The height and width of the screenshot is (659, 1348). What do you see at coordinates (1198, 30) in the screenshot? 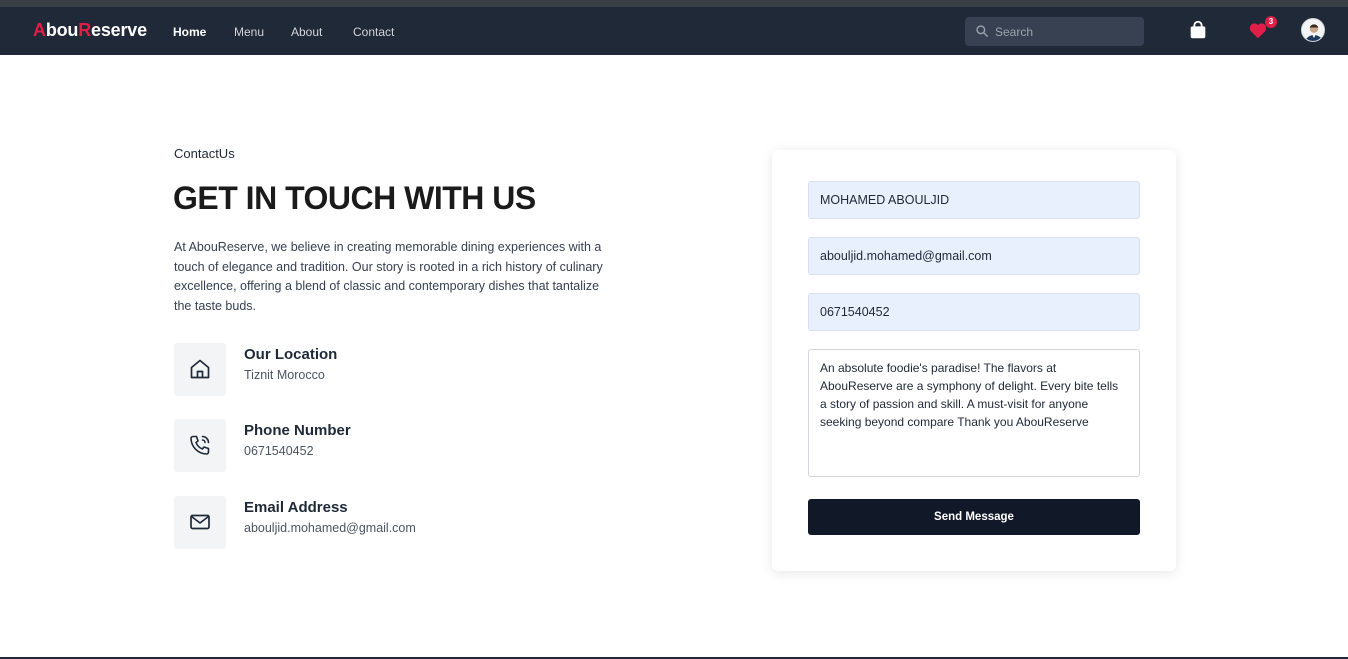
I see `shopping-bag-icon` at bounding box center [1198, 30].